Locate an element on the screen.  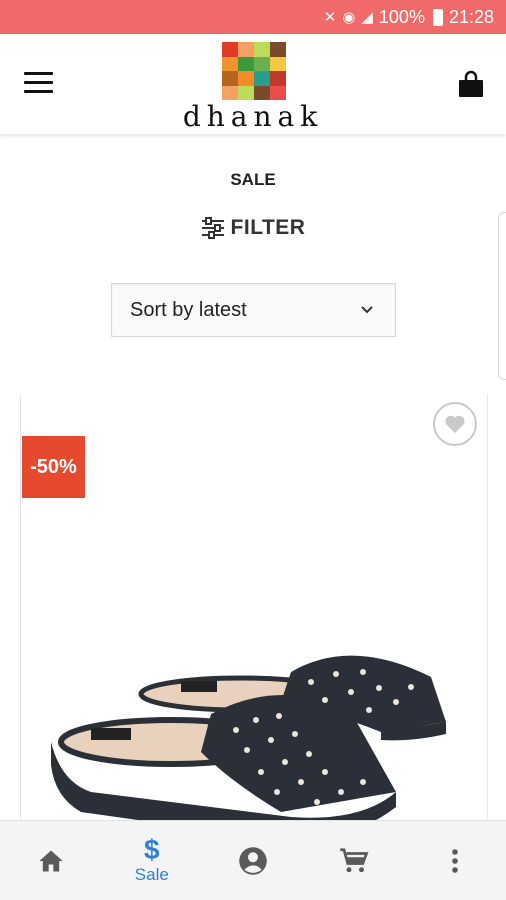
filter-label: FILTER is located at coordinates (268, 227).